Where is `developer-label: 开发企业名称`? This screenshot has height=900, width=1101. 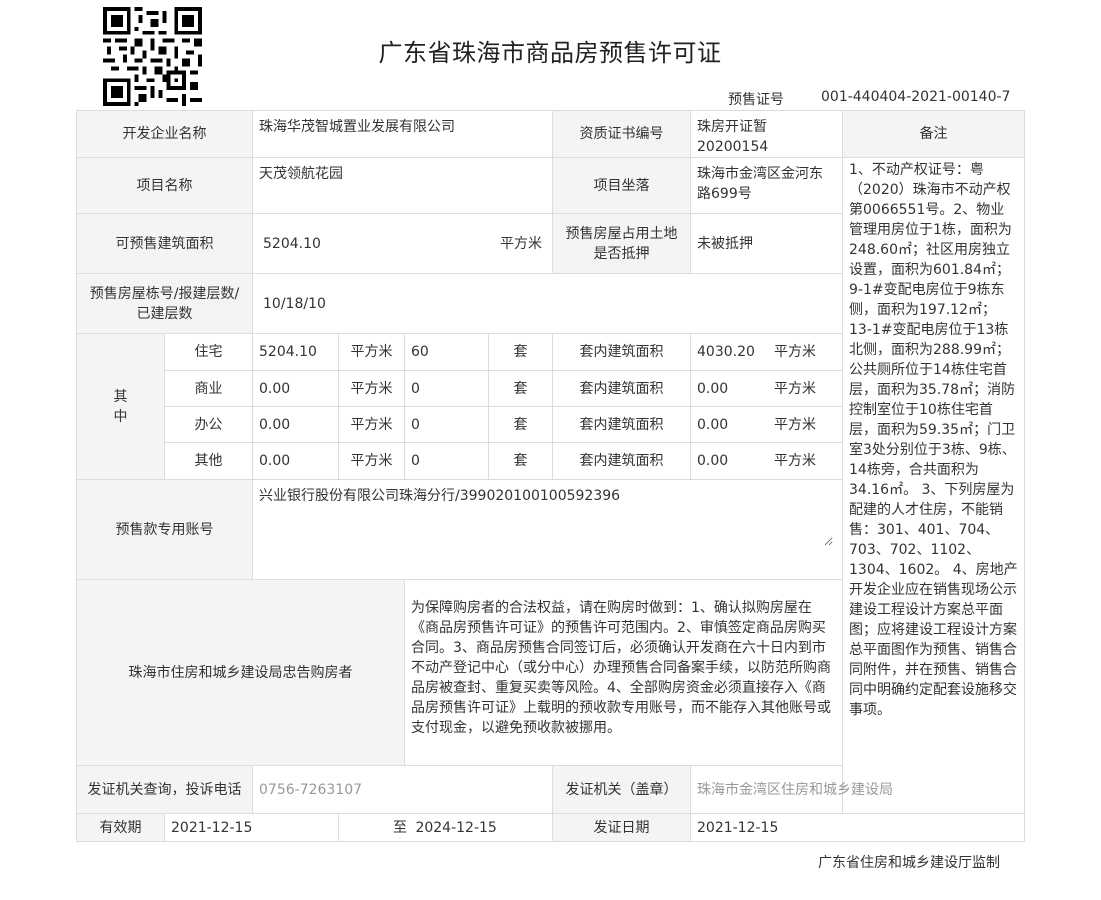 developer-label: 开发企业名称 is located at coordinates (164, 134).